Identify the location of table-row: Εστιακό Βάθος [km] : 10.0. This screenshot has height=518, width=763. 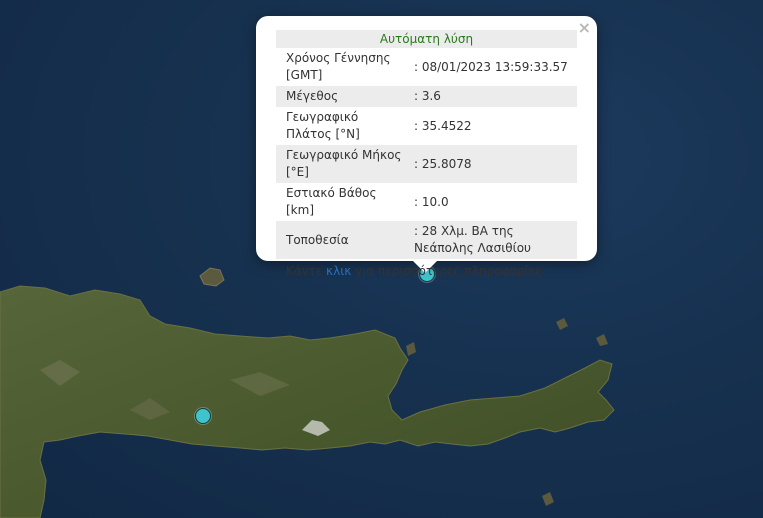
(426, 202).